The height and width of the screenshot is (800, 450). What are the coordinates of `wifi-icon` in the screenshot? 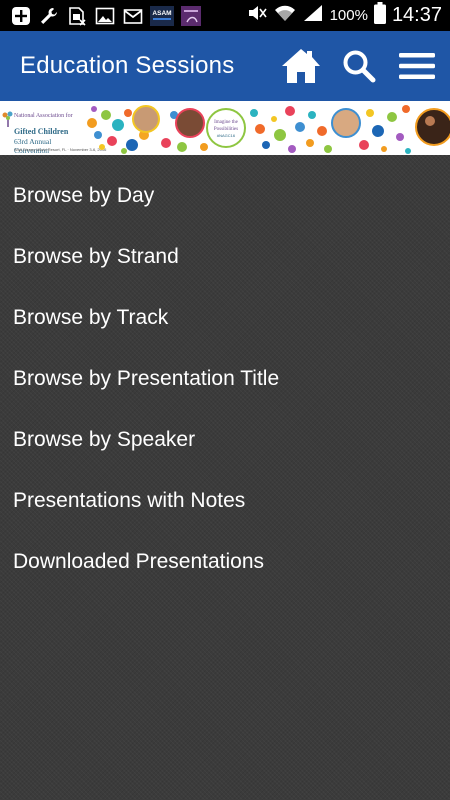 It's located at (285, 15).